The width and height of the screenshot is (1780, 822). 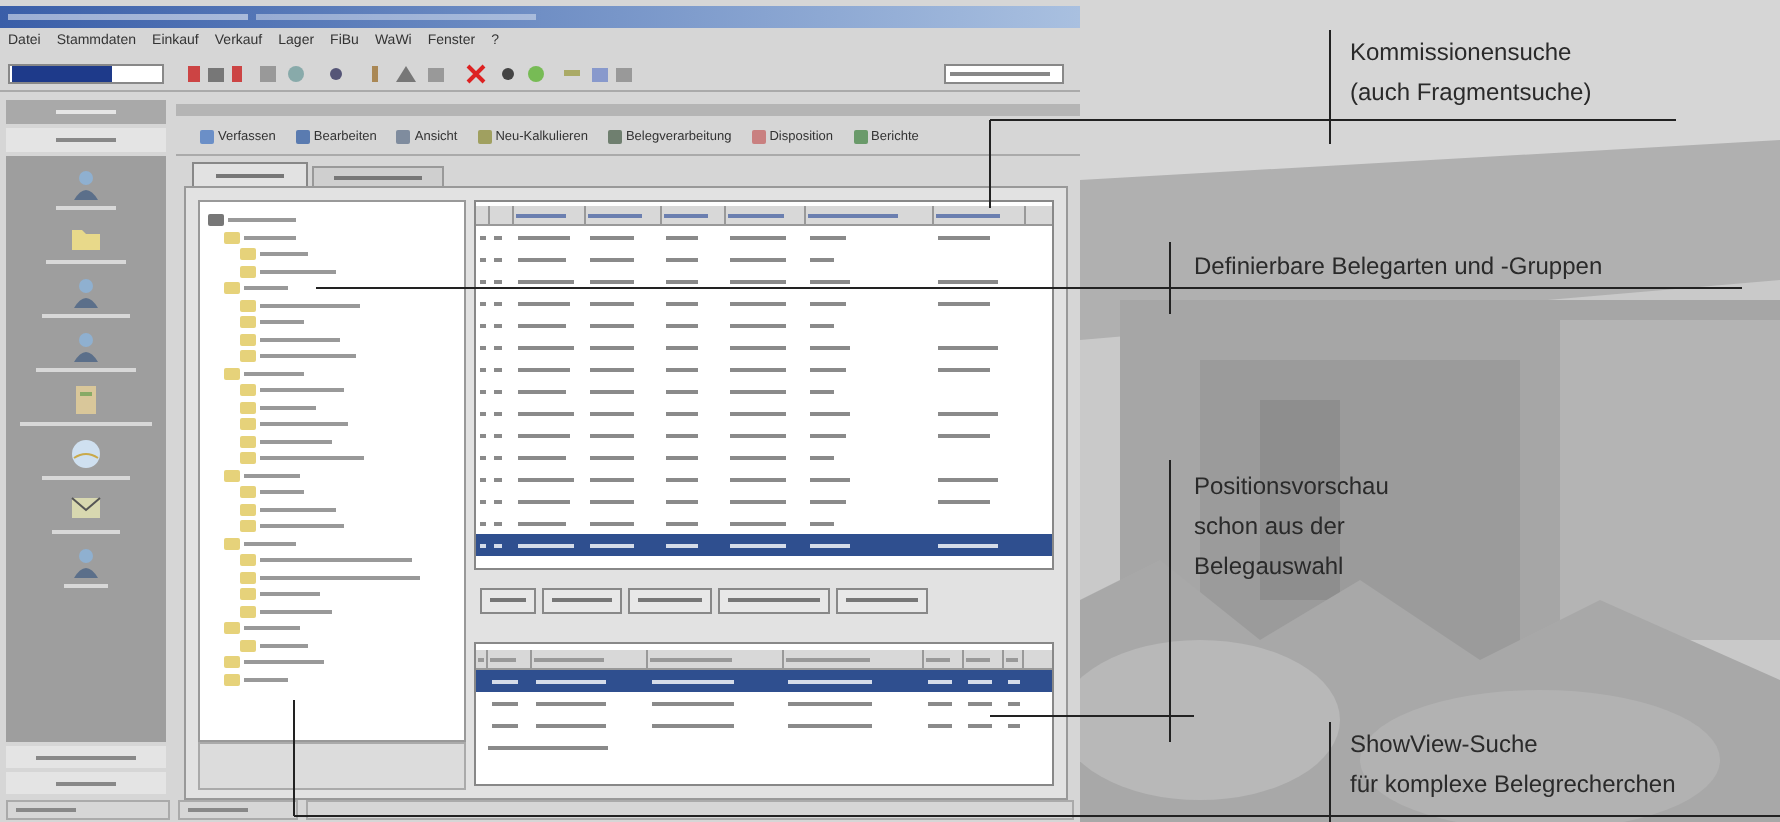 What do you see at coordinates (86, 508) in the screenshot?
I see `envelope-icon` at bounding box center [86, 508].